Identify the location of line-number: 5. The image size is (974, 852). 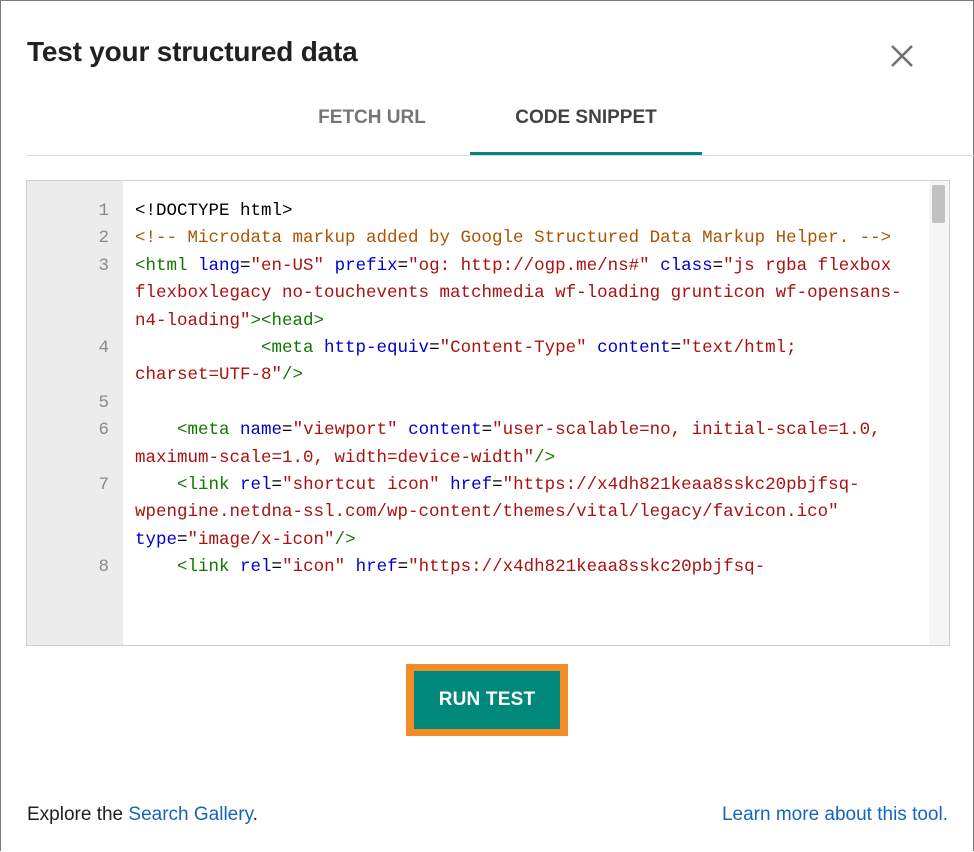
(103, 402).